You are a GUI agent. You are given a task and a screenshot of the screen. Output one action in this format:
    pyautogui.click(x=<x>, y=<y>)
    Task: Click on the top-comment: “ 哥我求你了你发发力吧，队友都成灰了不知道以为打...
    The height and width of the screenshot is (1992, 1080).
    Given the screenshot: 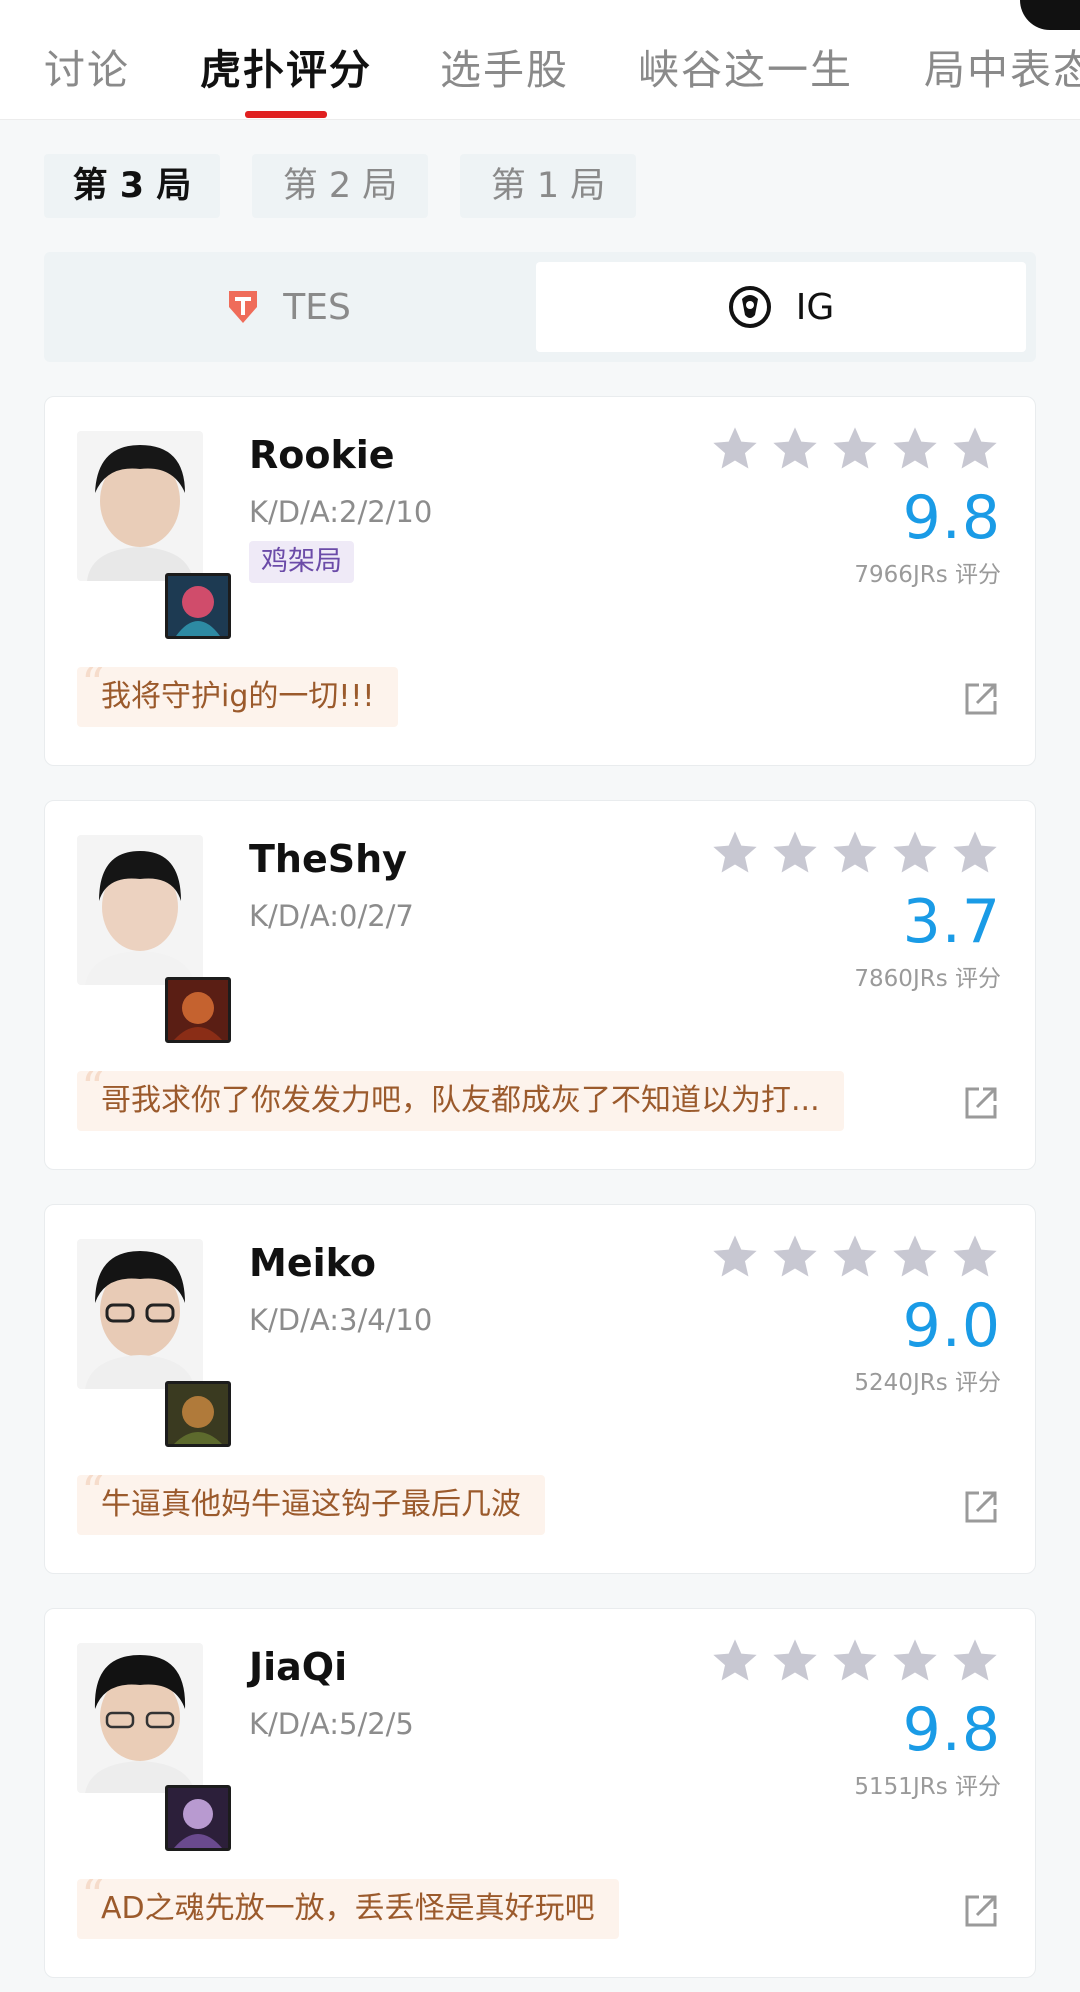 What is the action you would take?
    pyautogui.click(x=460, y=1101)
    